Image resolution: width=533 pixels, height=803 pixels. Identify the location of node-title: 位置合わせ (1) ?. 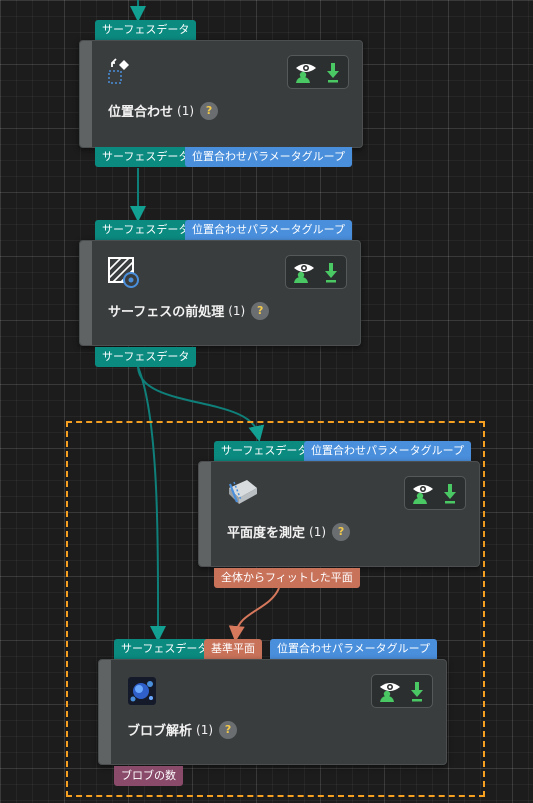
(163, 110).